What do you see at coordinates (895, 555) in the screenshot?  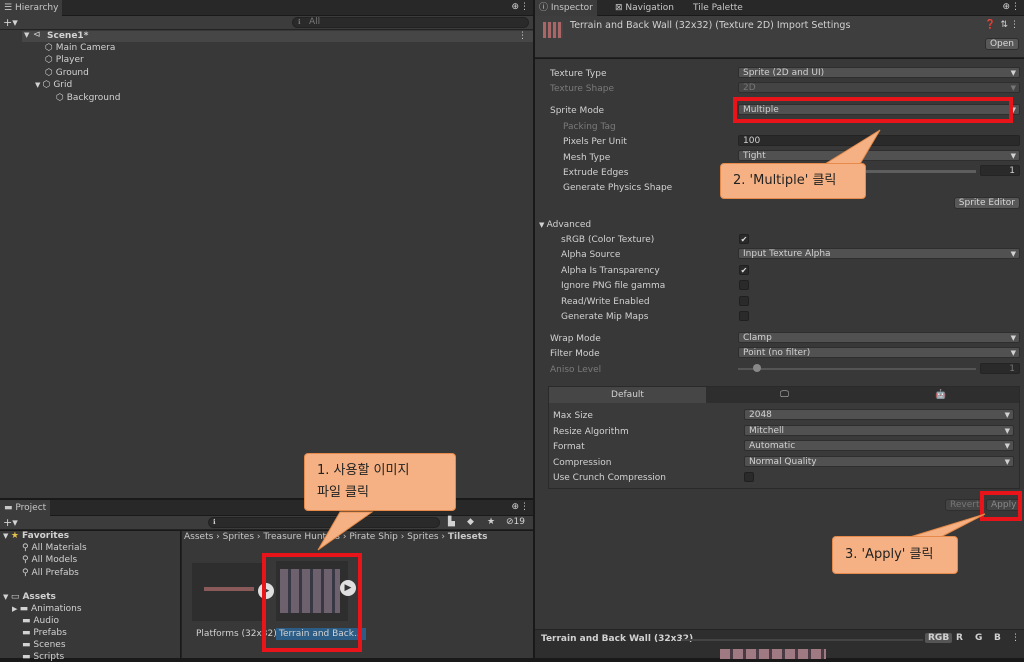 I see `callout-step3: 3. 'Apply' 클릭` at bounding box center [895, 555].